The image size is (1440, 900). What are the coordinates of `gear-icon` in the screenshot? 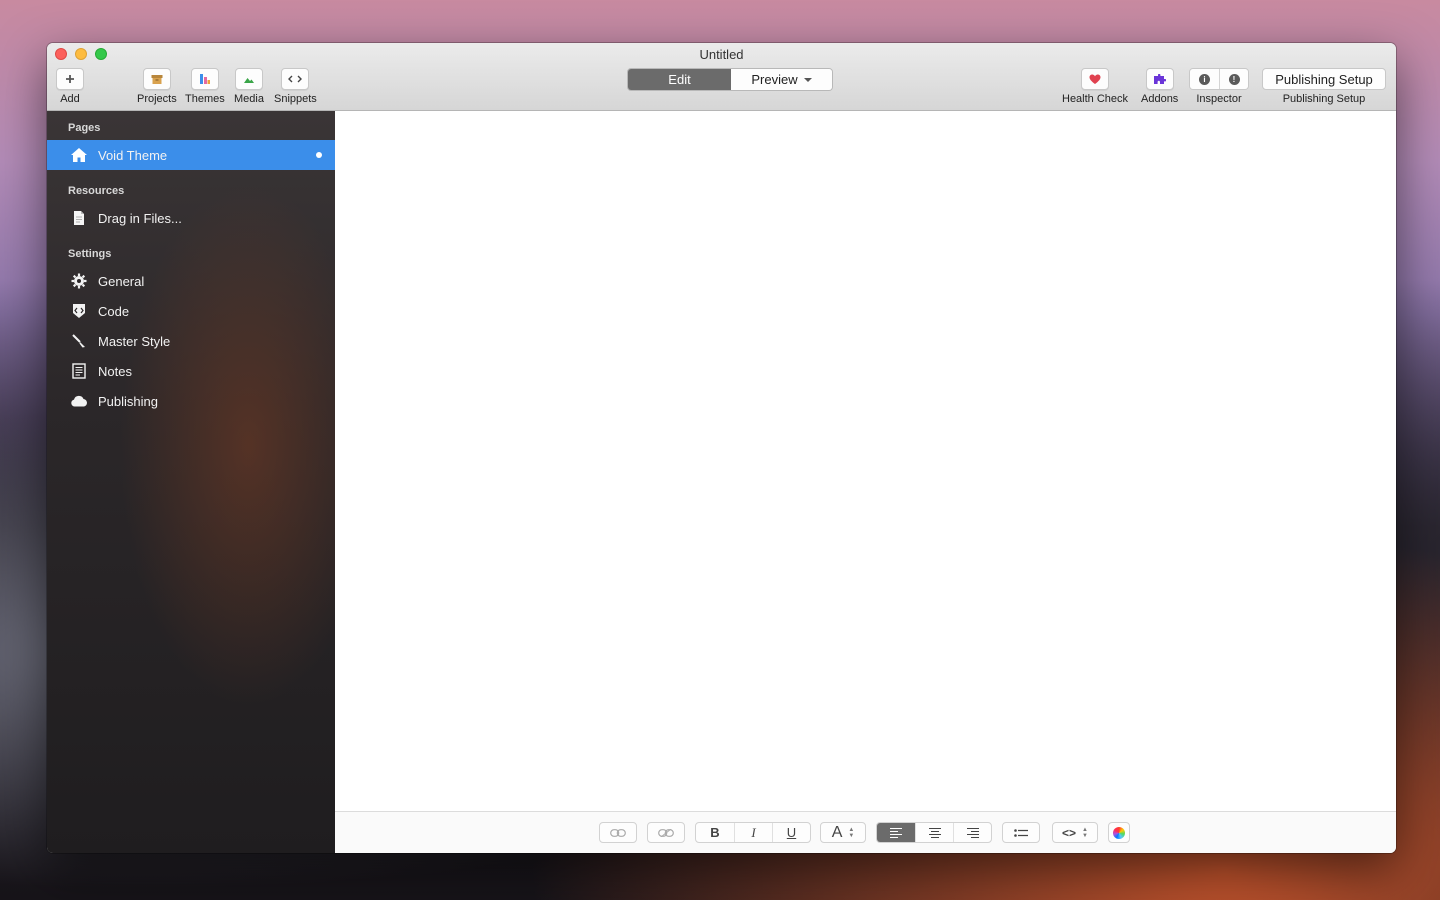 It's located at (79, 281).